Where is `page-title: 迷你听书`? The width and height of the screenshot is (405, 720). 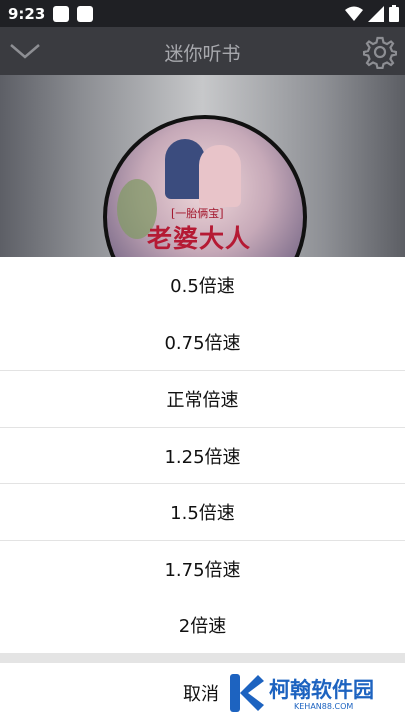
page-title: 迷你听书 is located at coordinates (202, 54).